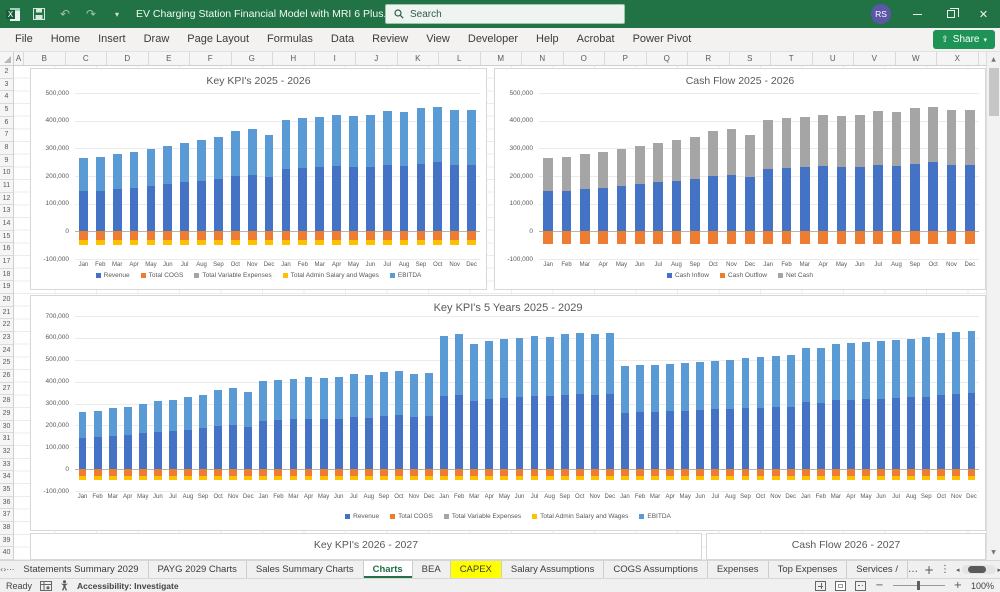  I want to click on row-header-18: 18, so click(6, 275).